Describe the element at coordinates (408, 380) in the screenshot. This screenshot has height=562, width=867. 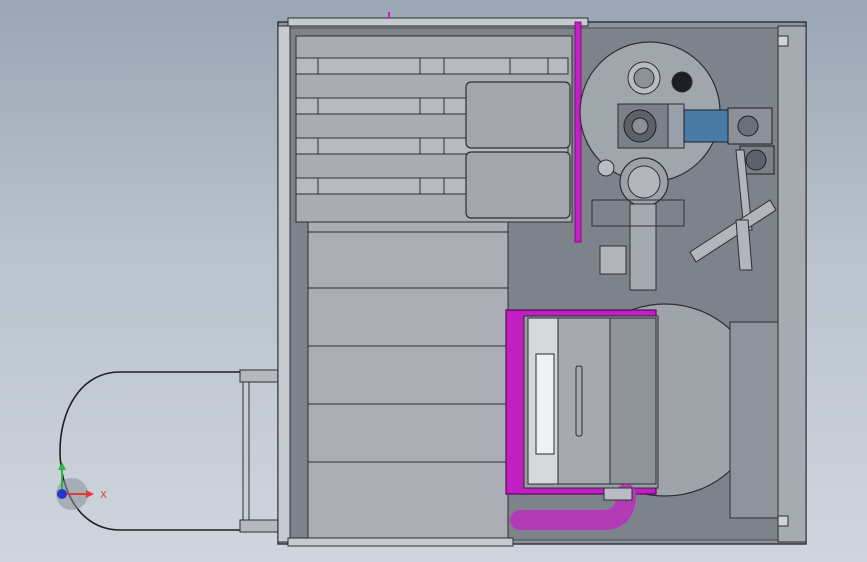
I see `lower-panel-stack` at that location.